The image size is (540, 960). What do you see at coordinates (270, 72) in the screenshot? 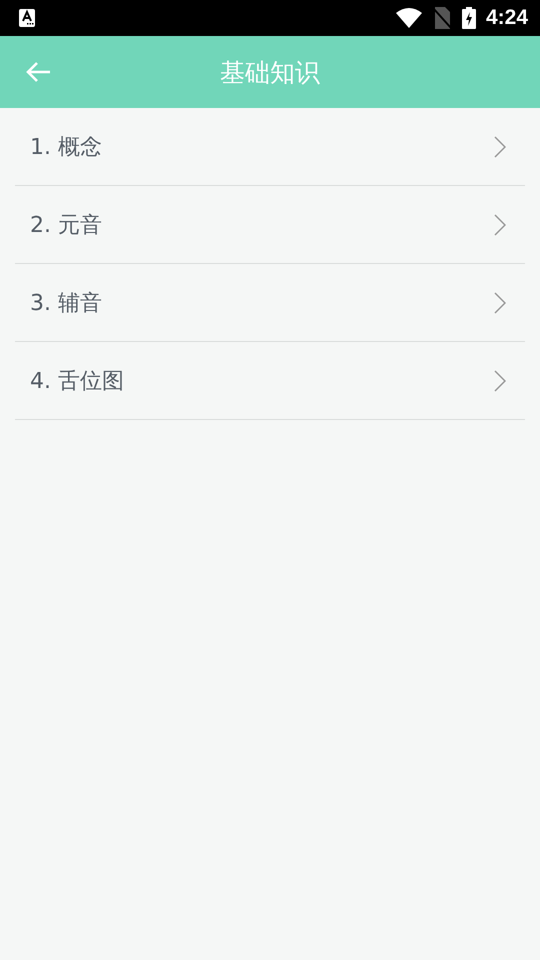
I see `screen-title: 基础知识` at bounding box center [270, 72].